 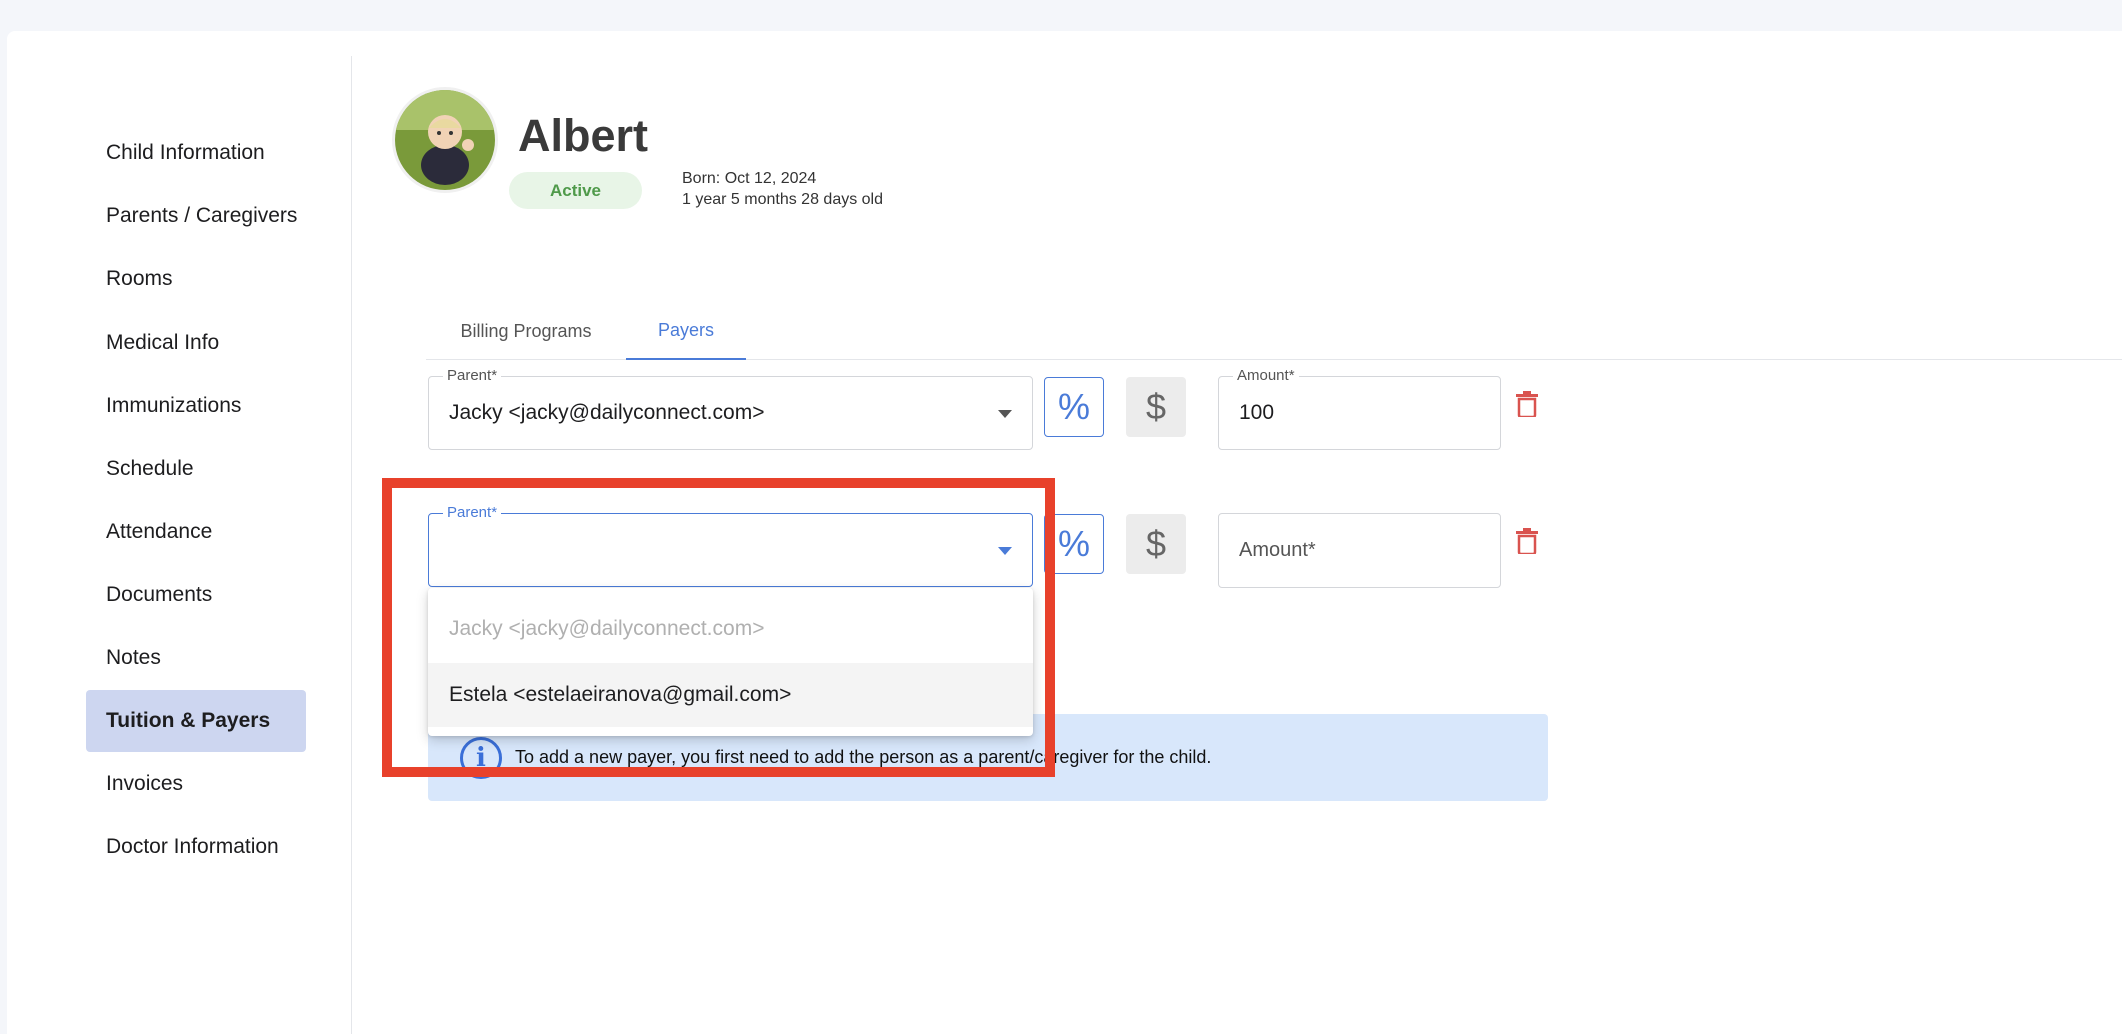 I want to click on sidebar-item-attendance: Attendance, so click(x=196, y=532).